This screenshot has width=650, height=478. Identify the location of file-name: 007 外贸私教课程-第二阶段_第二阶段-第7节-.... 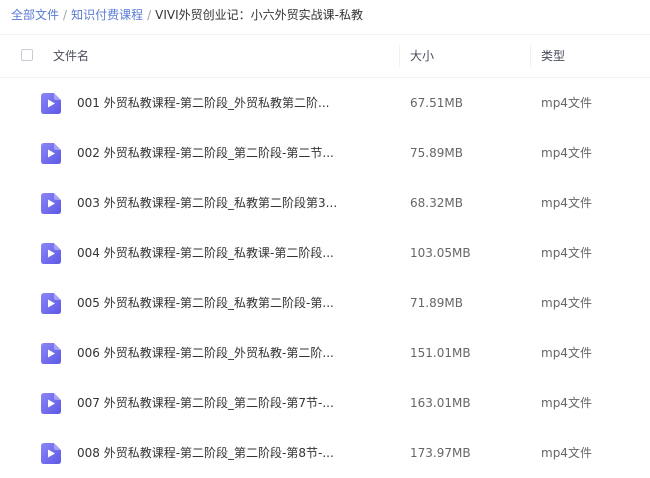
(205, 403).